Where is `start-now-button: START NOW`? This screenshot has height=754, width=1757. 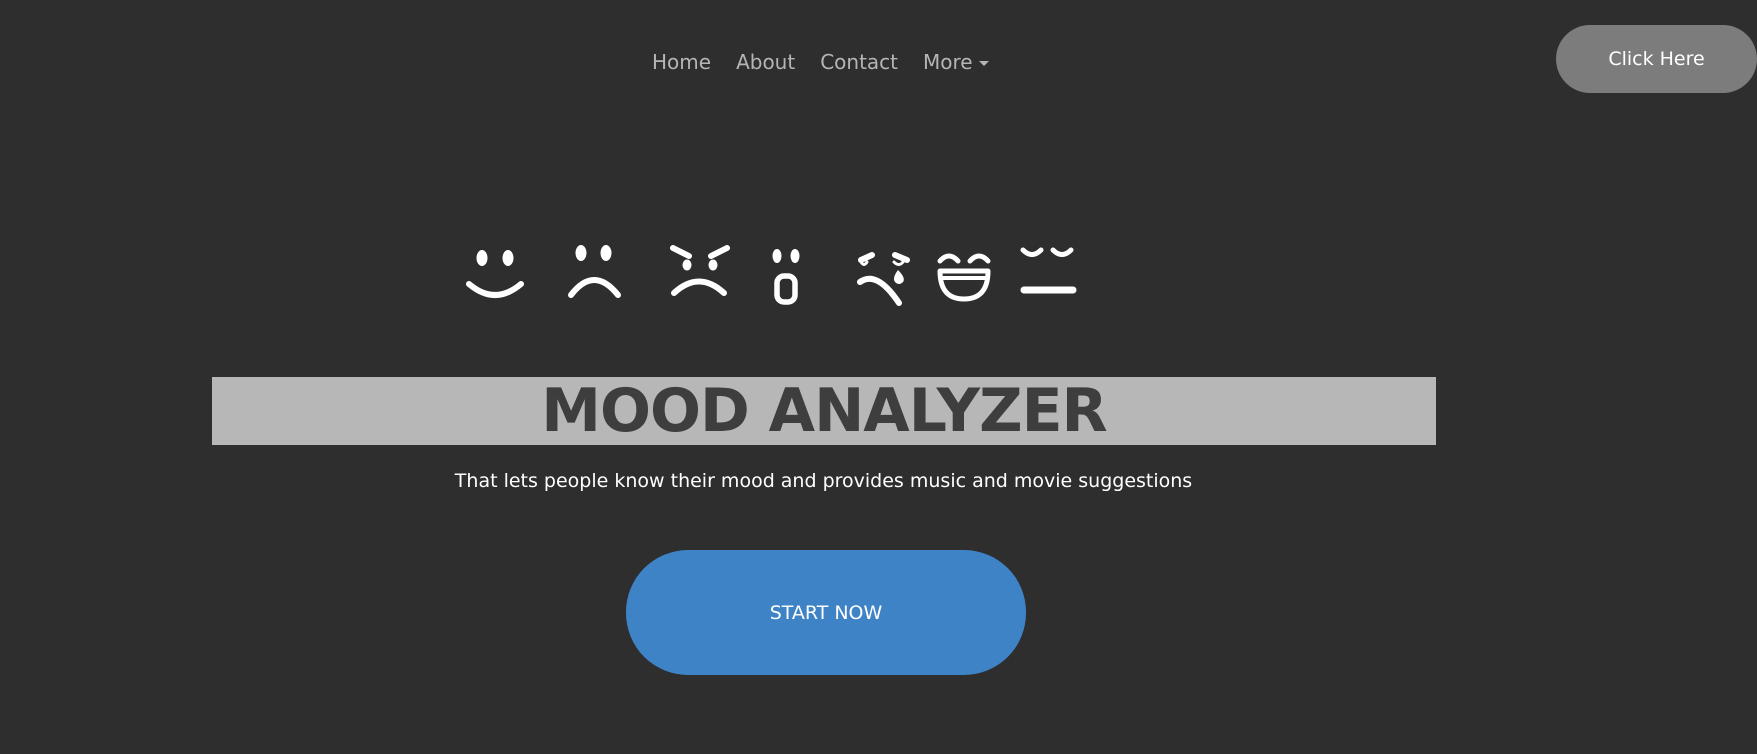 start-now-button: START NOW is located at coordinates (826, 612).